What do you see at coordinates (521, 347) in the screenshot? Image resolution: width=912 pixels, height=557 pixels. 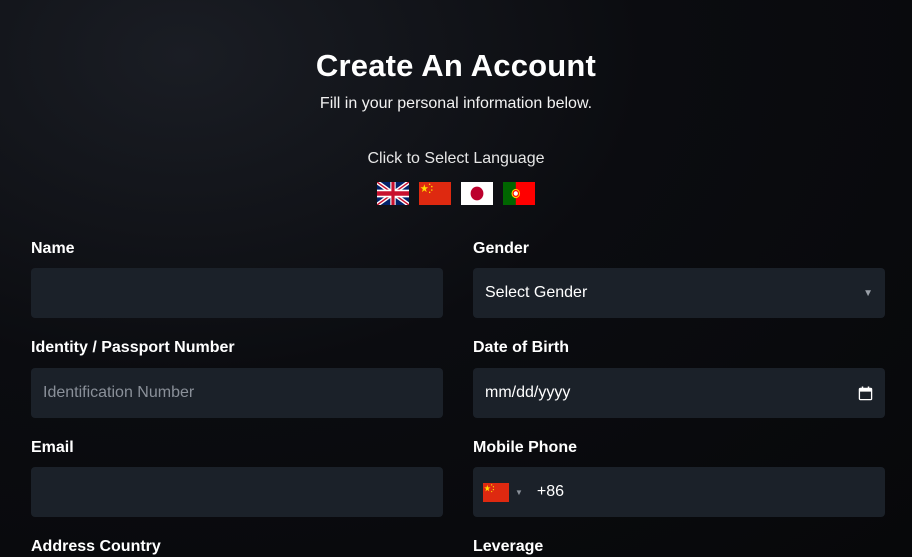 I see `dob-label: Date of Birth` at bounding box center [521, 347].